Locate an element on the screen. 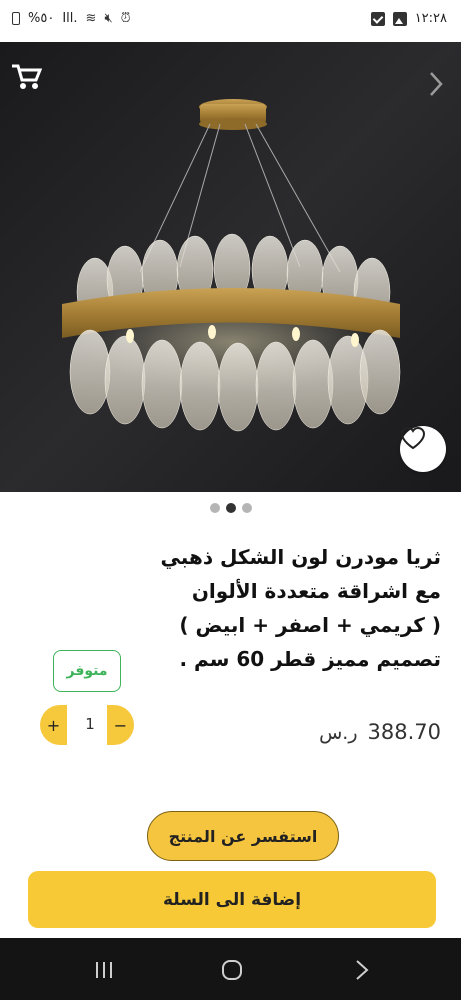  availability-badge: متوفر is located at coordinates (87, 671).